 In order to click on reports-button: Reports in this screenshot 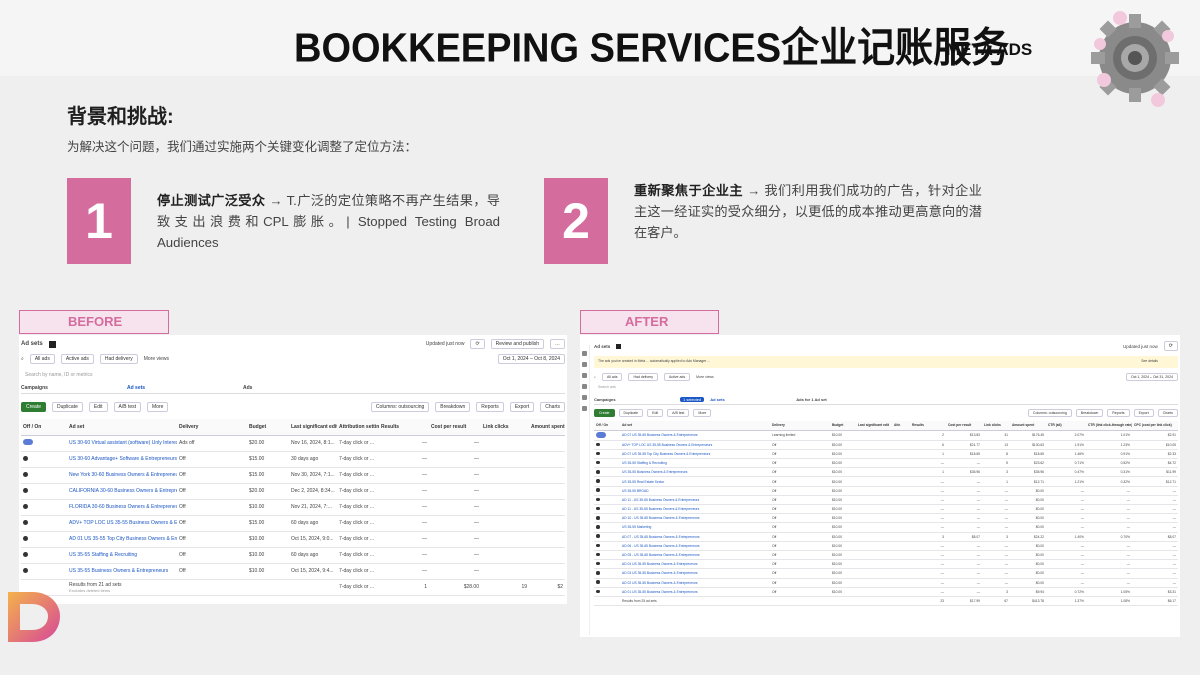, I will do `click(490, 407)`.